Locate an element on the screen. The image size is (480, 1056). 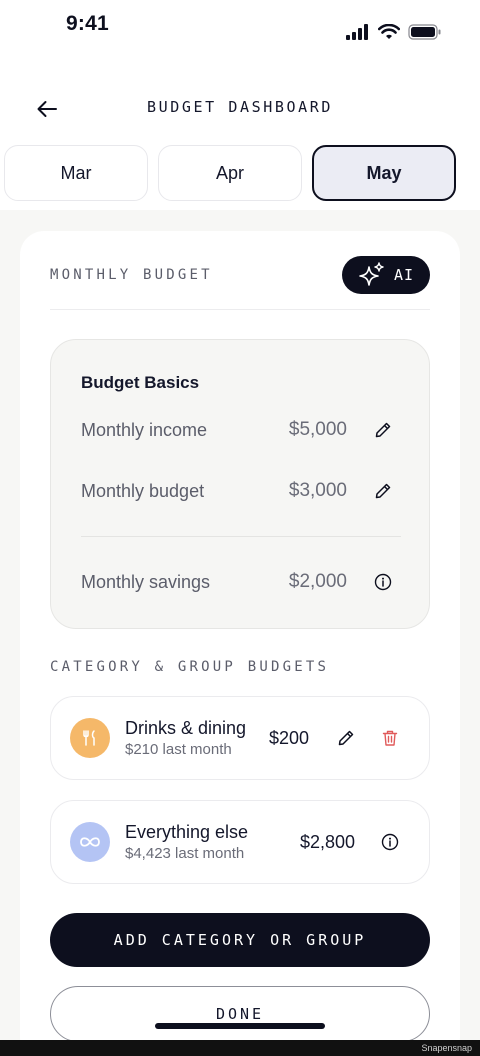
fork-knife-icon is located at coordinates (89, 738).